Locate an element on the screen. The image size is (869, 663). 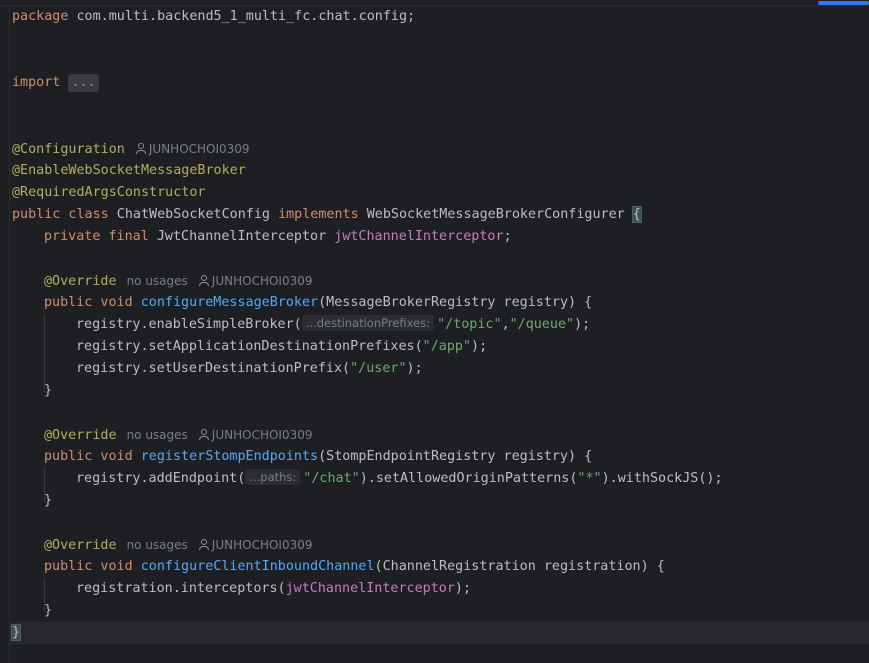
call-text: registry.addEndpoint( is located at coordinates (161, 478).